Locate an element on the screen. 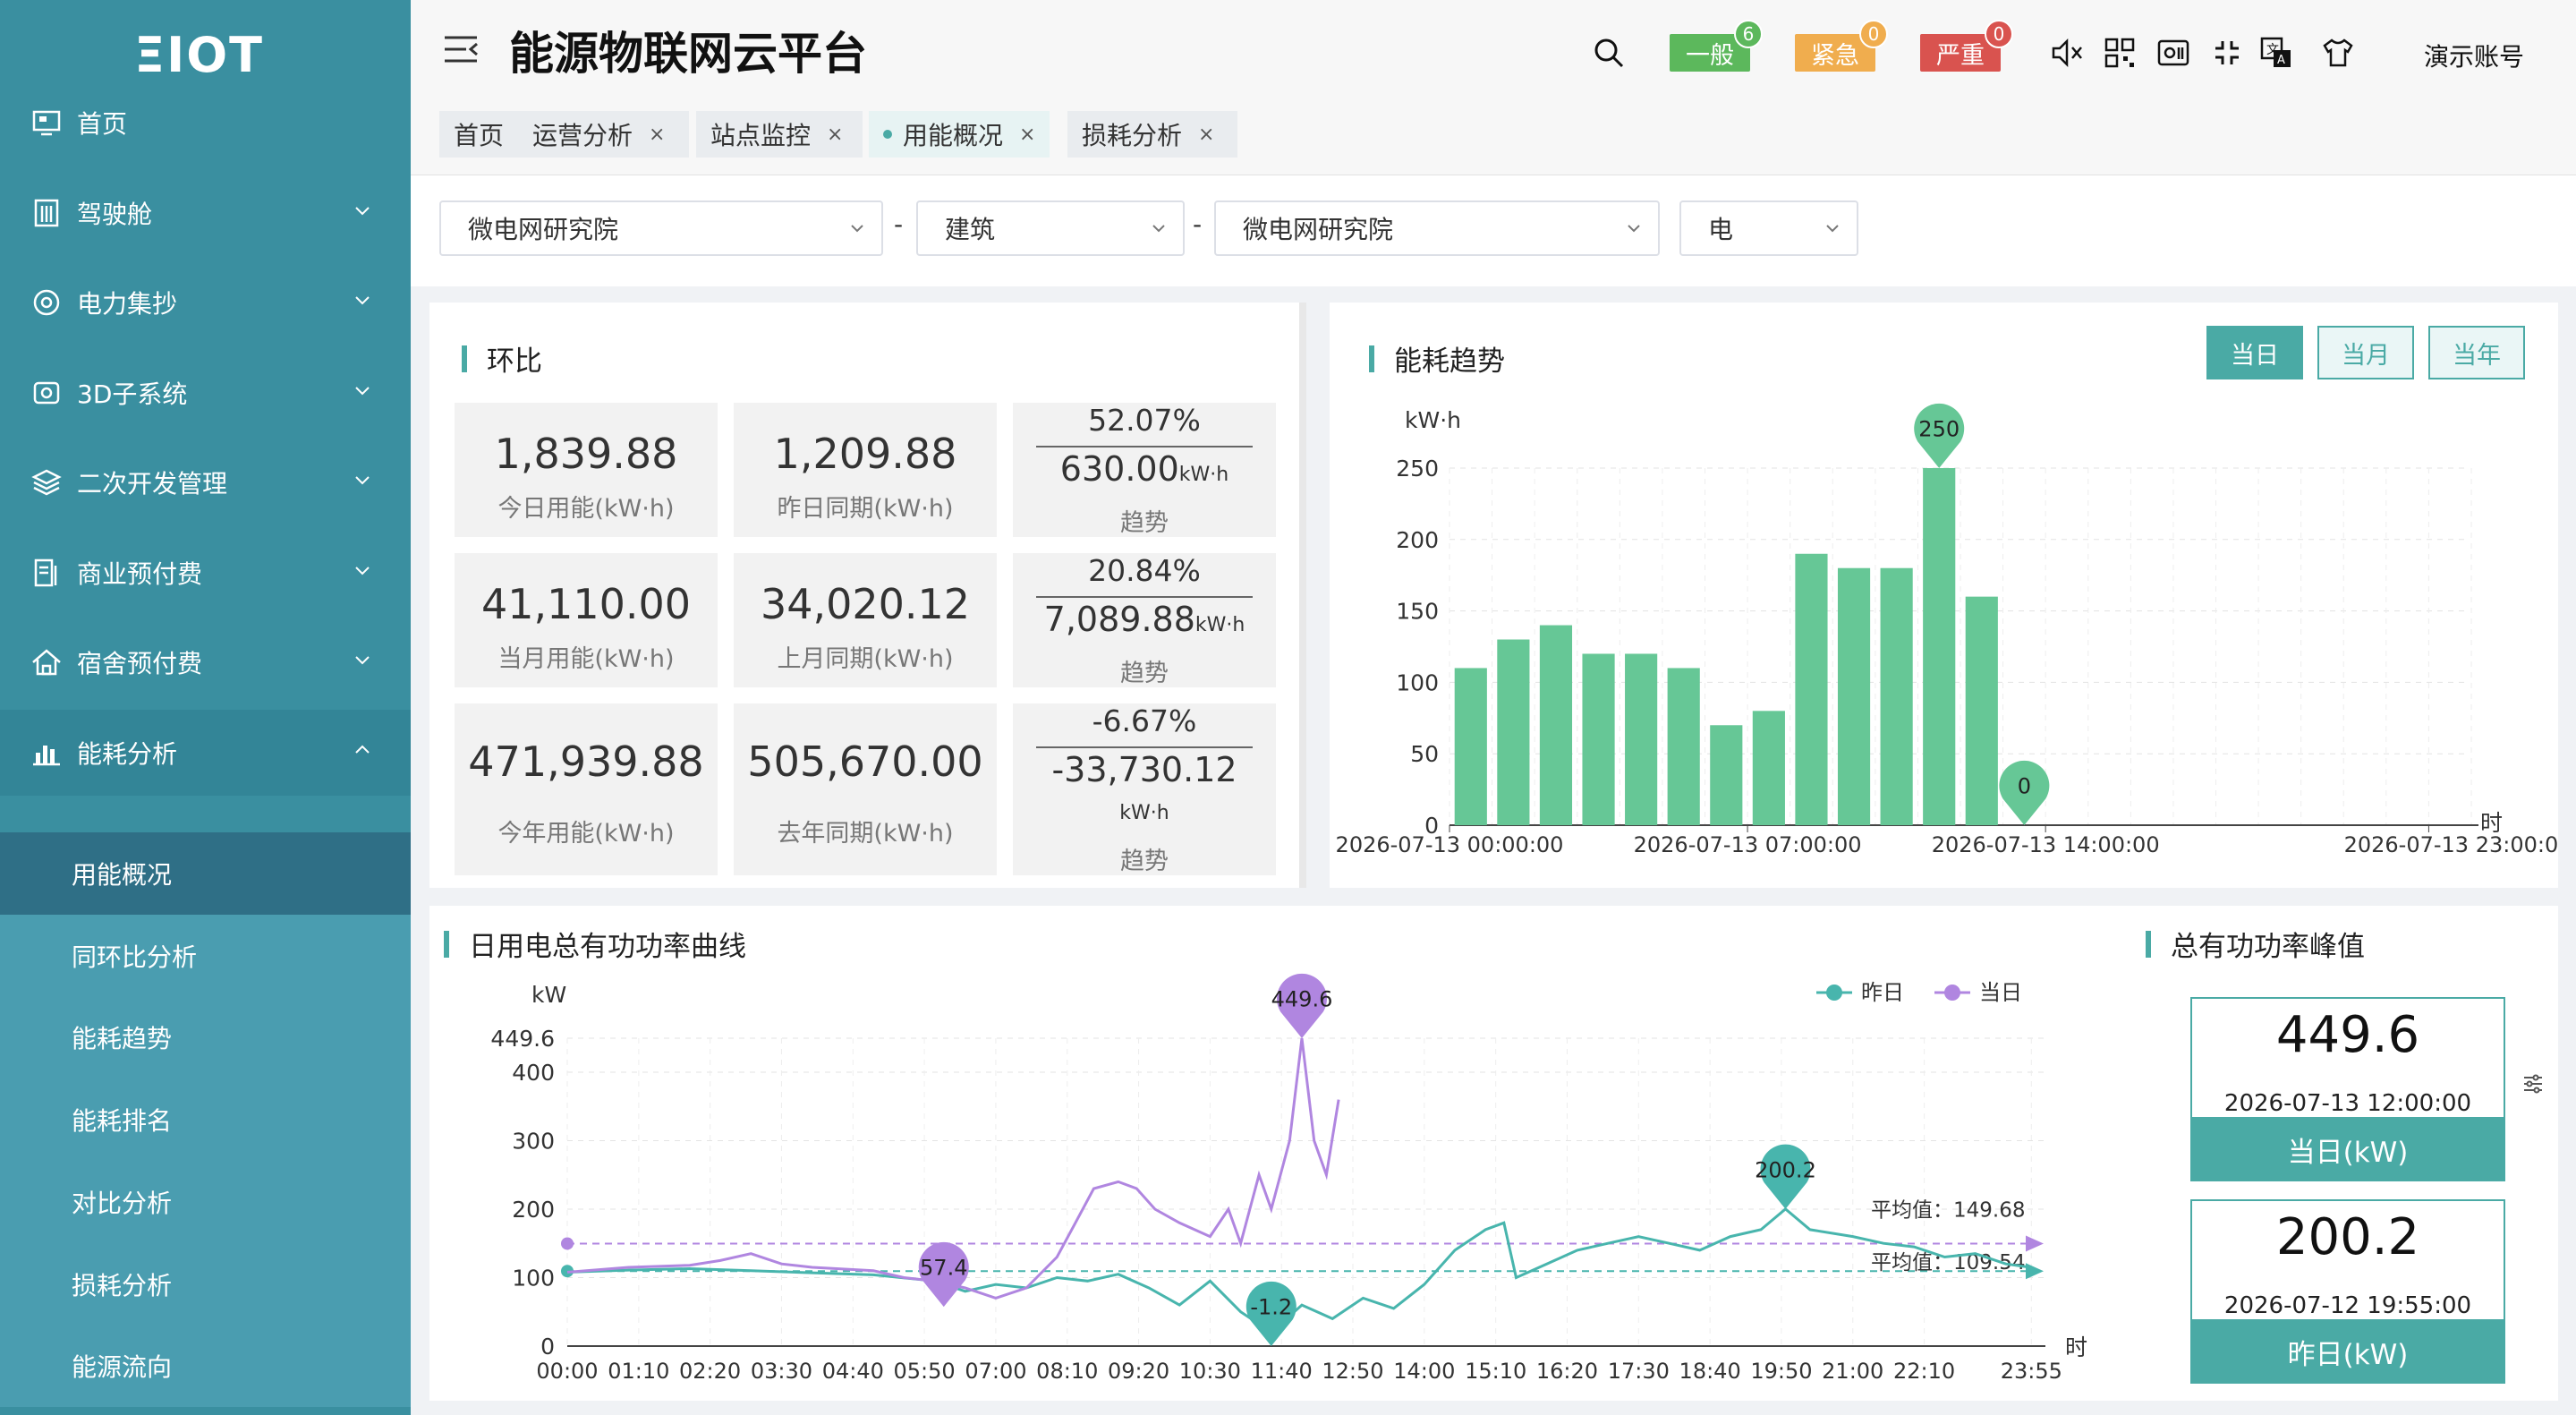  change-value: 7,089.88 is located at coordinates (1119, 619).